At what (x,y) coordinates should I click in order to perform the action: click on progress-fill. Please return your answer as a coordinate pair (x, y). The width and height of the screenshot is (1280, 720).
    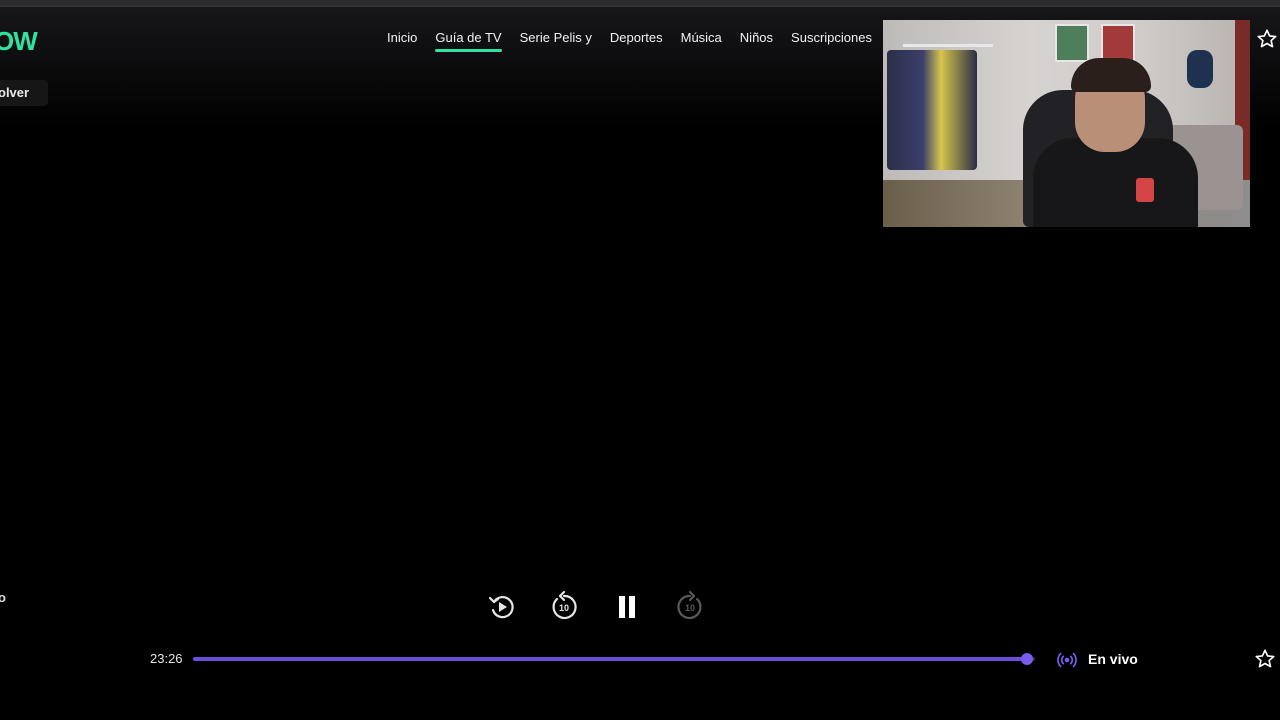
    Looking at the image, I should click on (610, 659).